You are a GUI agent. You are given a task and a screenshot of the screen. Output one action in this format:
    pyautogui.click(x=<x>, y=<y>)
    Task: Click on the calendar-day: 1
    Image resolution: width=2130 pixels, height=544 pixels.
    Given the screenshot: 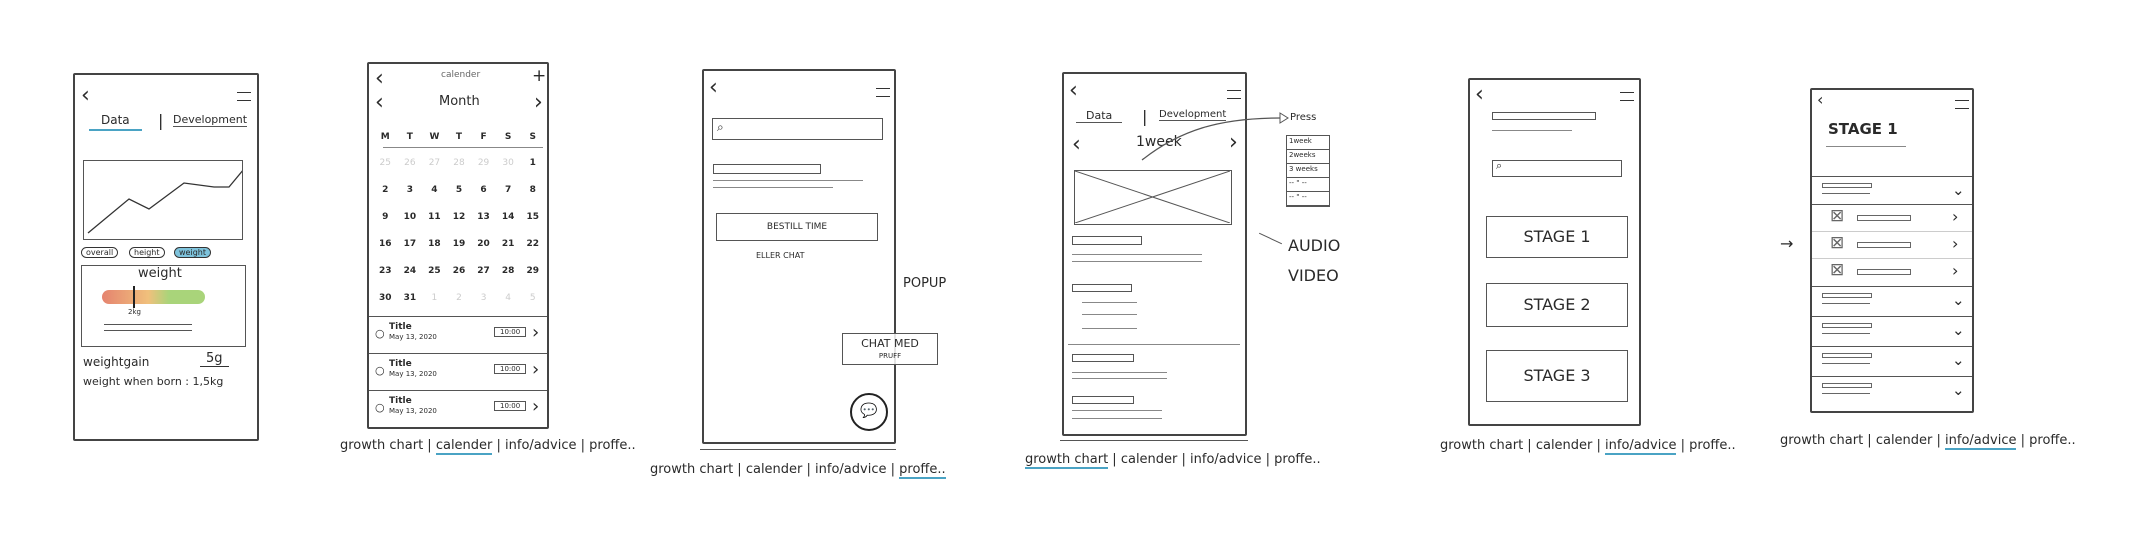 What is the action you would take?
    pyautogui.click(x=532, y=171)
    